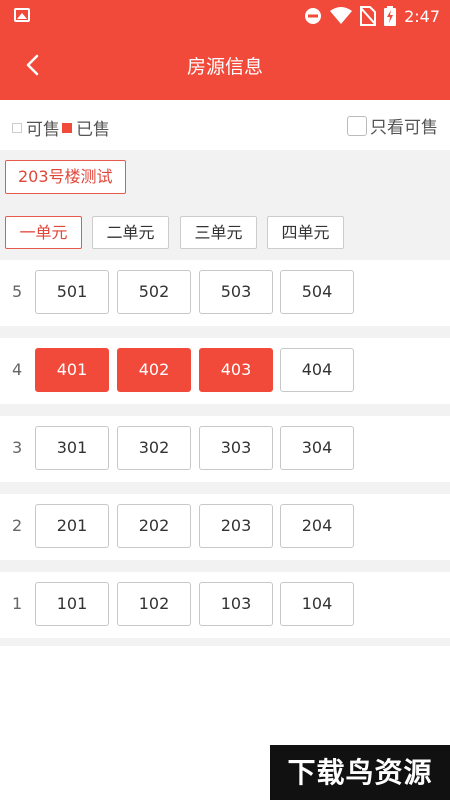 The image size is (450, 800). I want to click on legend-row: 可售 已售 只看可售, so click(225, 125).